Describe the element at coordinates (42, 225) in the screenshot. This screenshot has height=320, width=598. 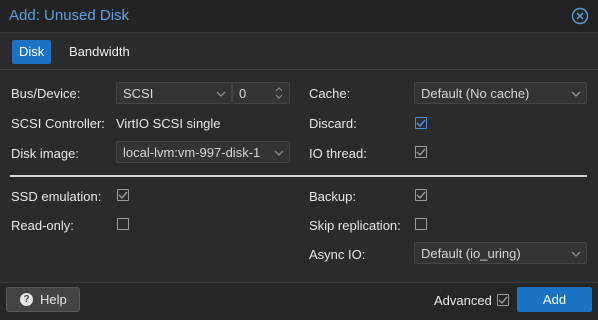
I see `read-only-label: Read-only:` at that location.